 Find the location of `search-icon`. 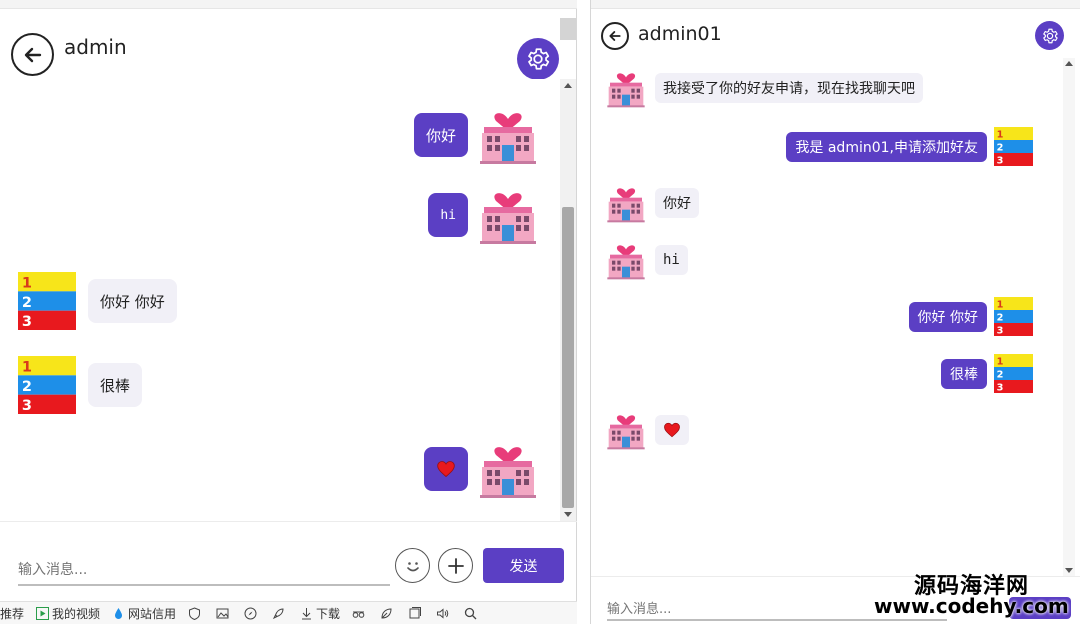

search-icon is located at coordinates (470, 613).